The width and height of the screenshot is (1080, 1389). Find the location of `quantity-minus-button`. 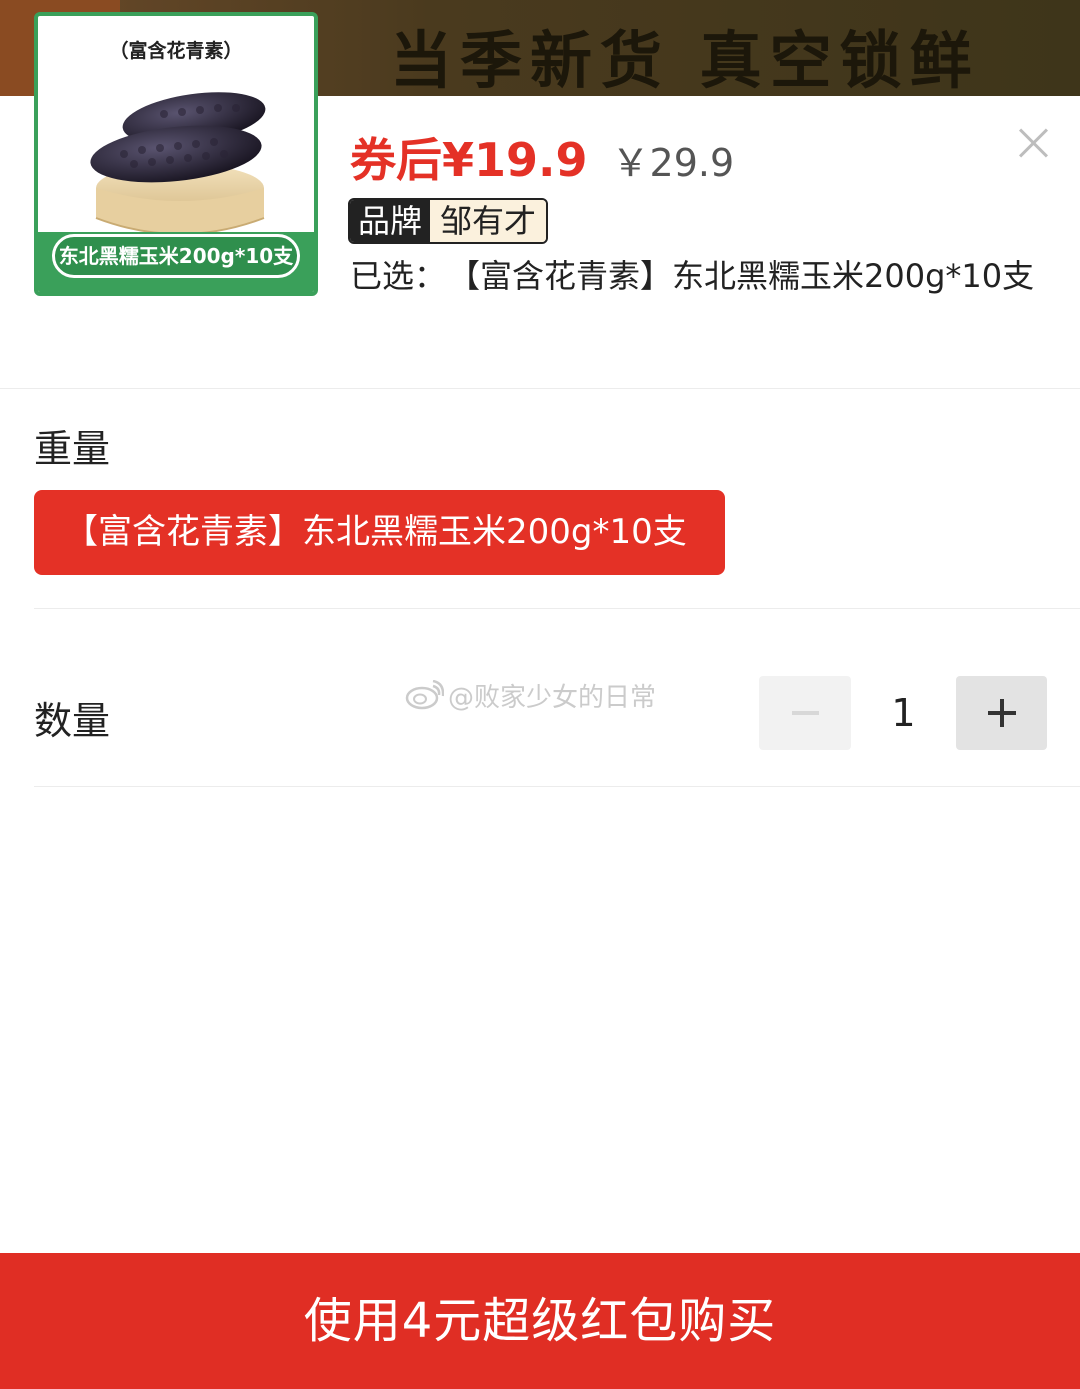

quantity-minus-button is located at coordinates (805, 713).